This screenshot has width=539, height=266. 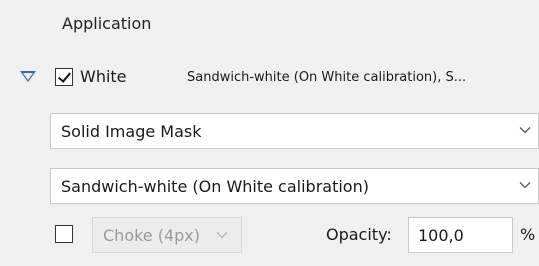 What do you see at coordinates (294, 131) in the screenshot?
I see `mask-type-select: Solid Image Mask` at bounding box center [294, 131].